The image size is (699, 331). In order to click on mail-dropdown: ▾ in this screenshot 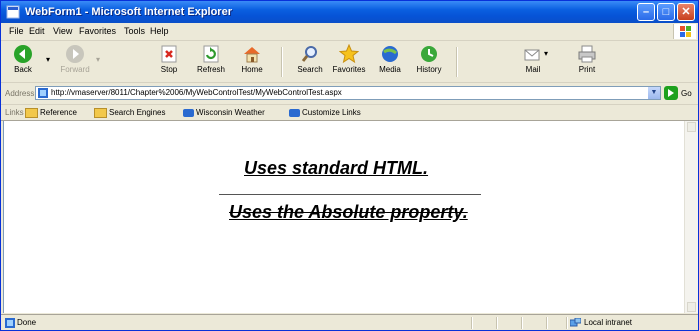, I will do `click(546, 67)`.